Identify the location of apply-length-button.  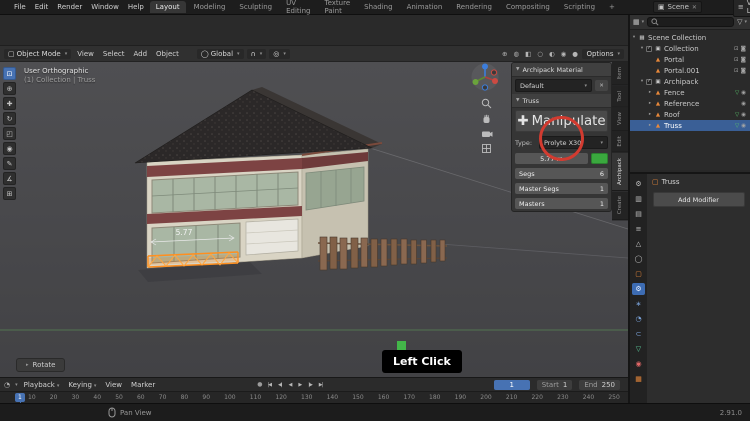
(599, 158).